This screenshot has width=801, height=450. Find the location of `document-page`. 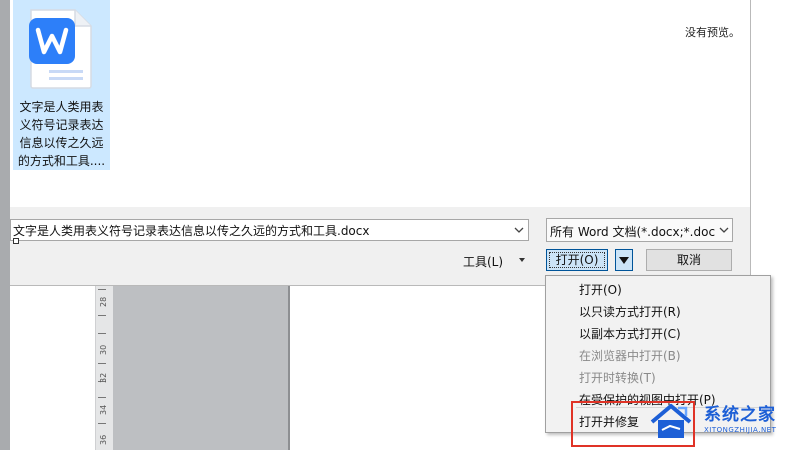

document-page is located at coordinates (200, 367).